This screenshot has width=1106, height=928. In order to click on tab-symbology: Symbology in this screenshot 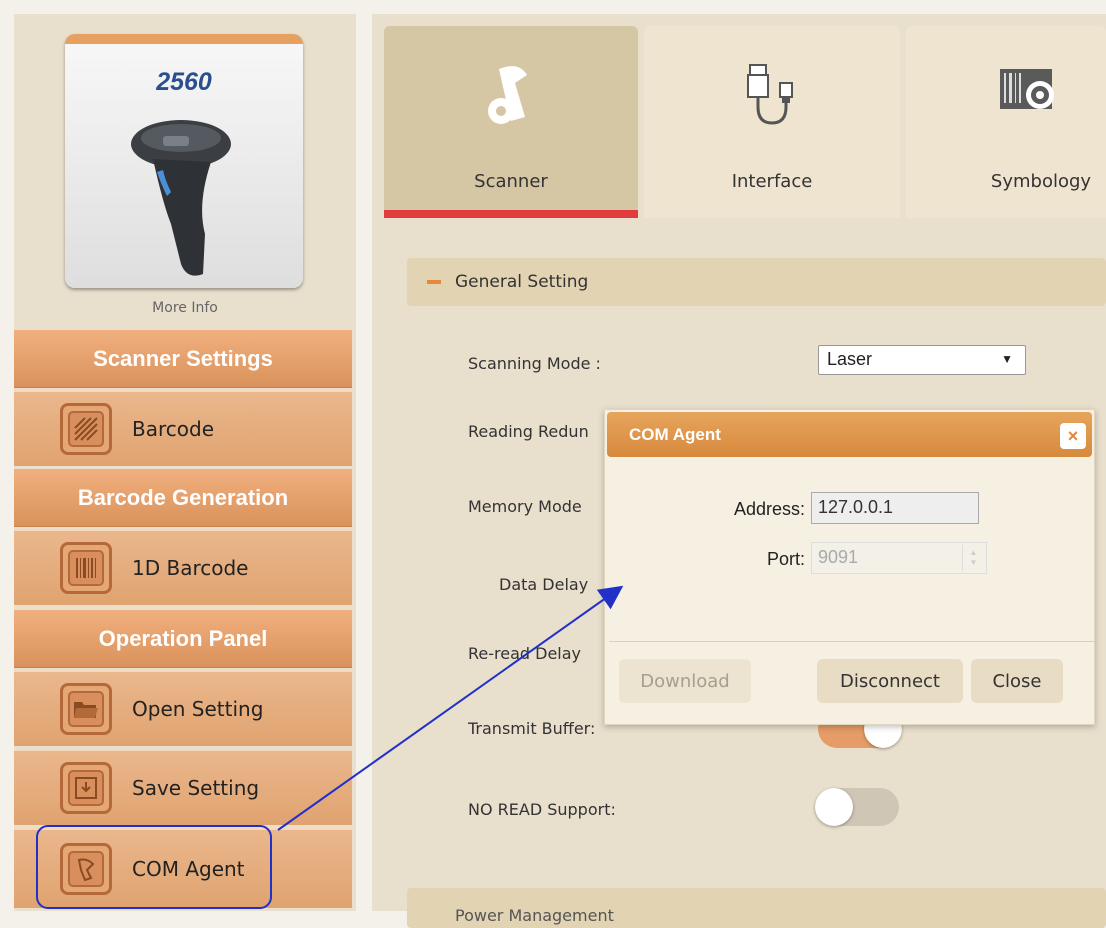, I will do `click(1006, 122)`.